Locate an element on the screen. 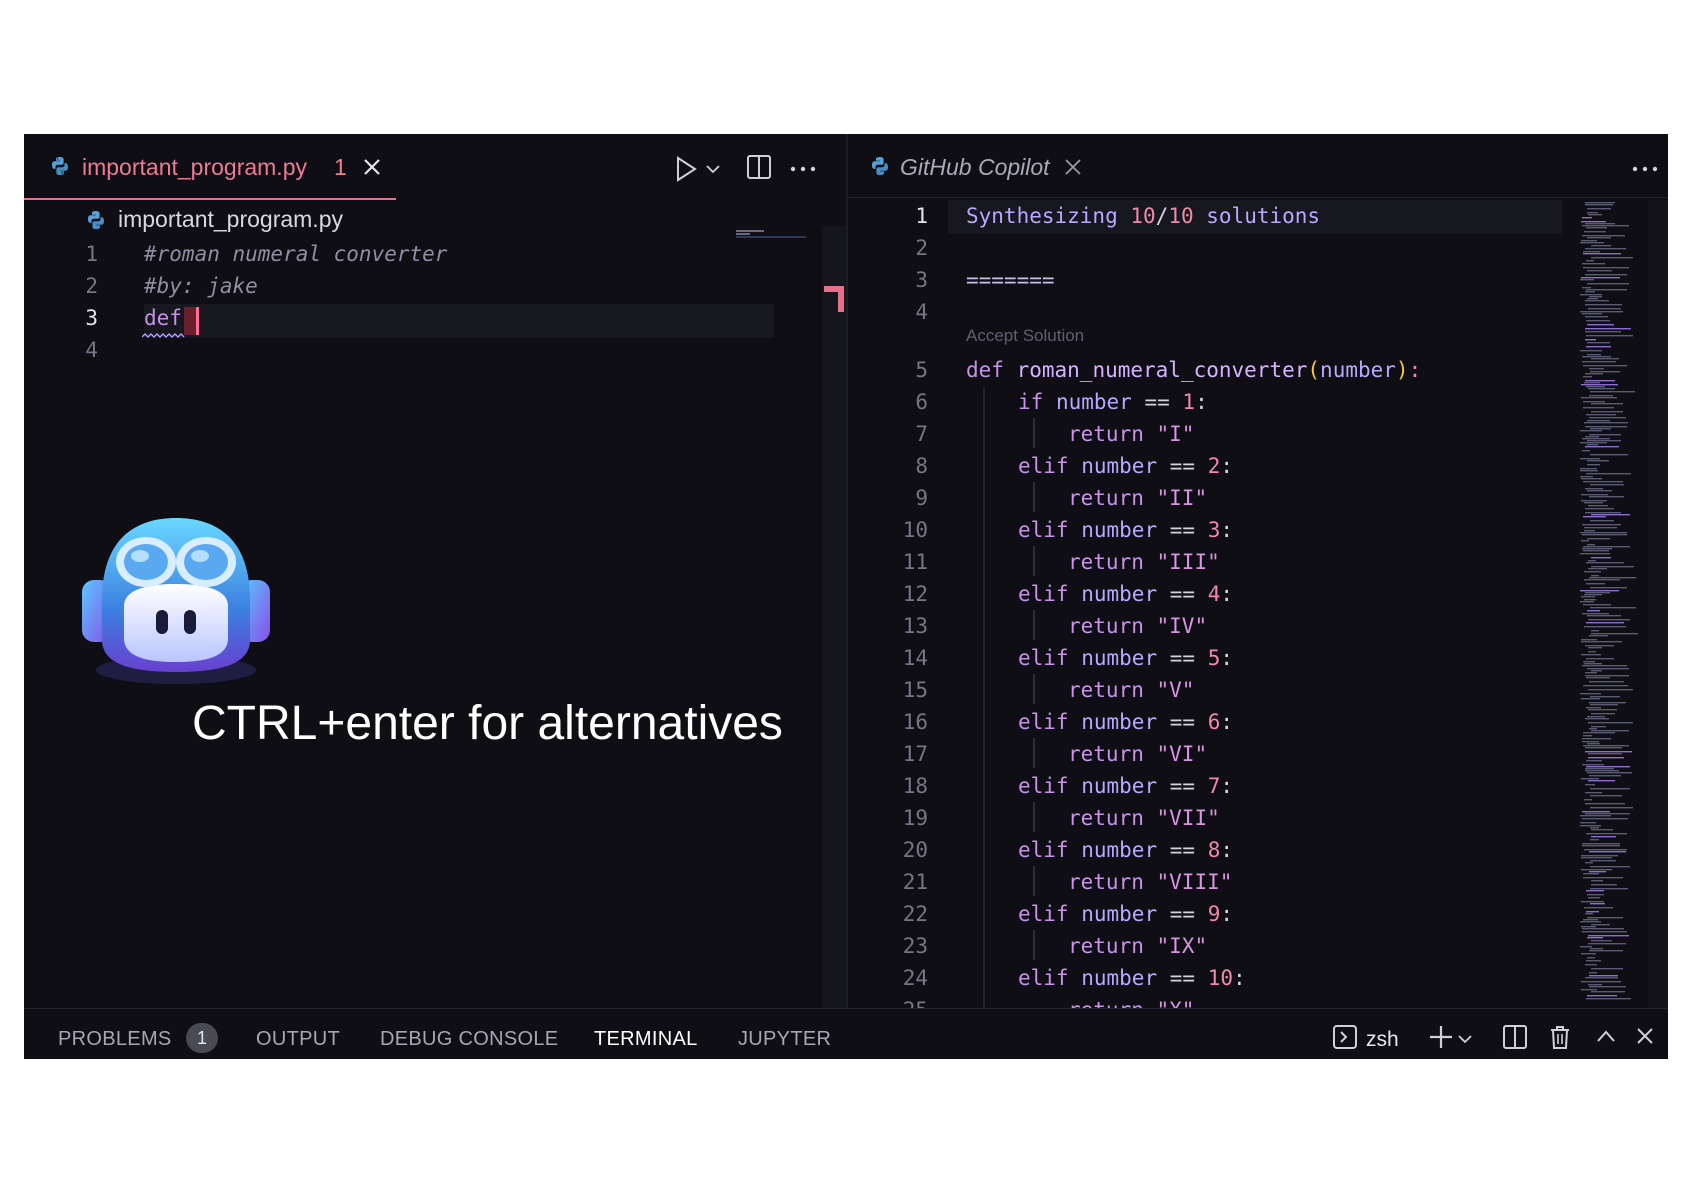 This screenshot has height=1190, width=1684. number-literal: 4 is located at coordinates (1214, 594).